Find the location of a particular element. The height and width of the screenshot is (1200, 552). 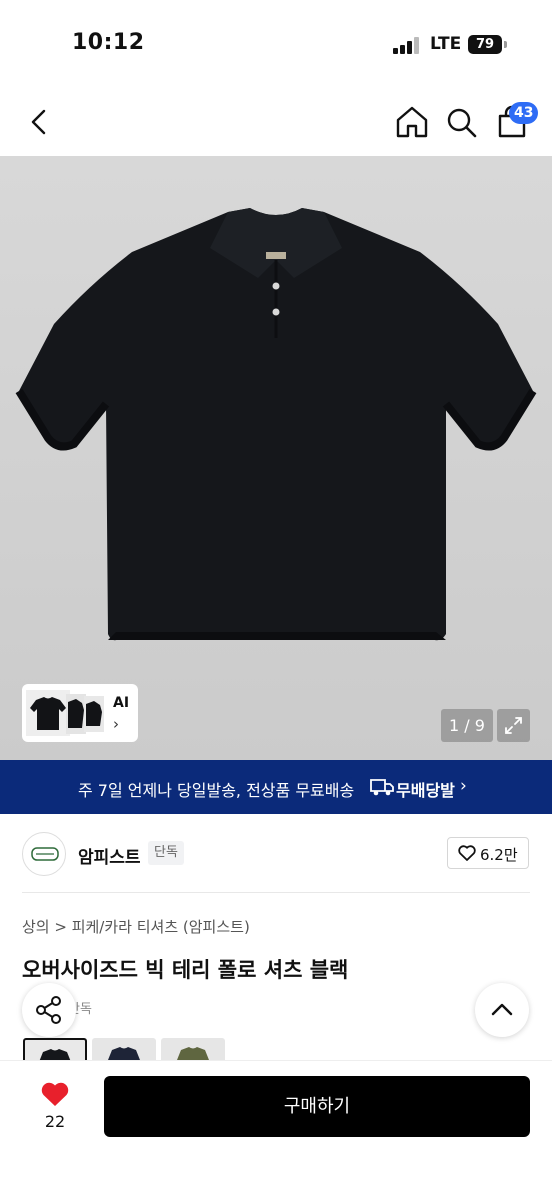

cart-count-badge: 43 is located at coordinates (524, 113).